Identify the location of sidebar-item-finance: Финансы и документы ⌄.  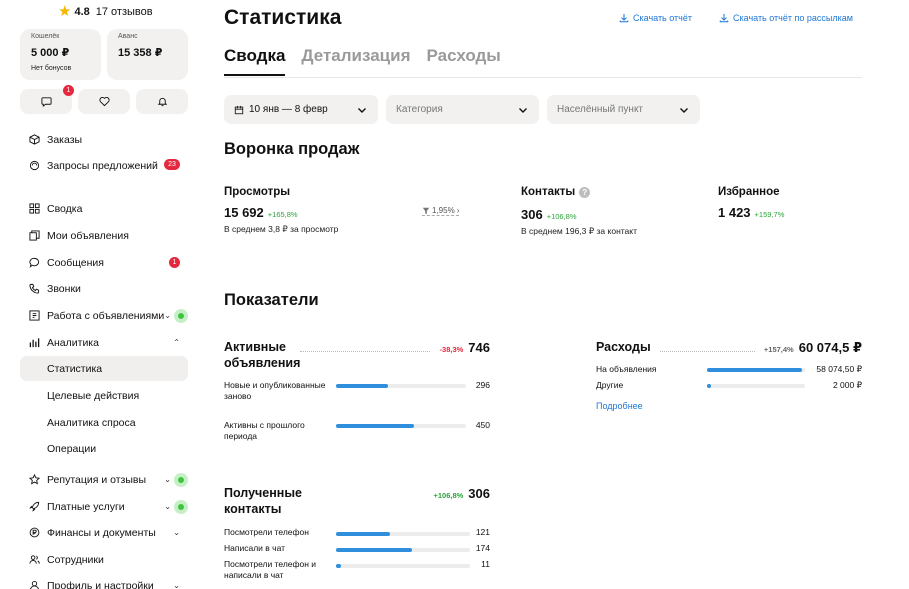
(104, 532).